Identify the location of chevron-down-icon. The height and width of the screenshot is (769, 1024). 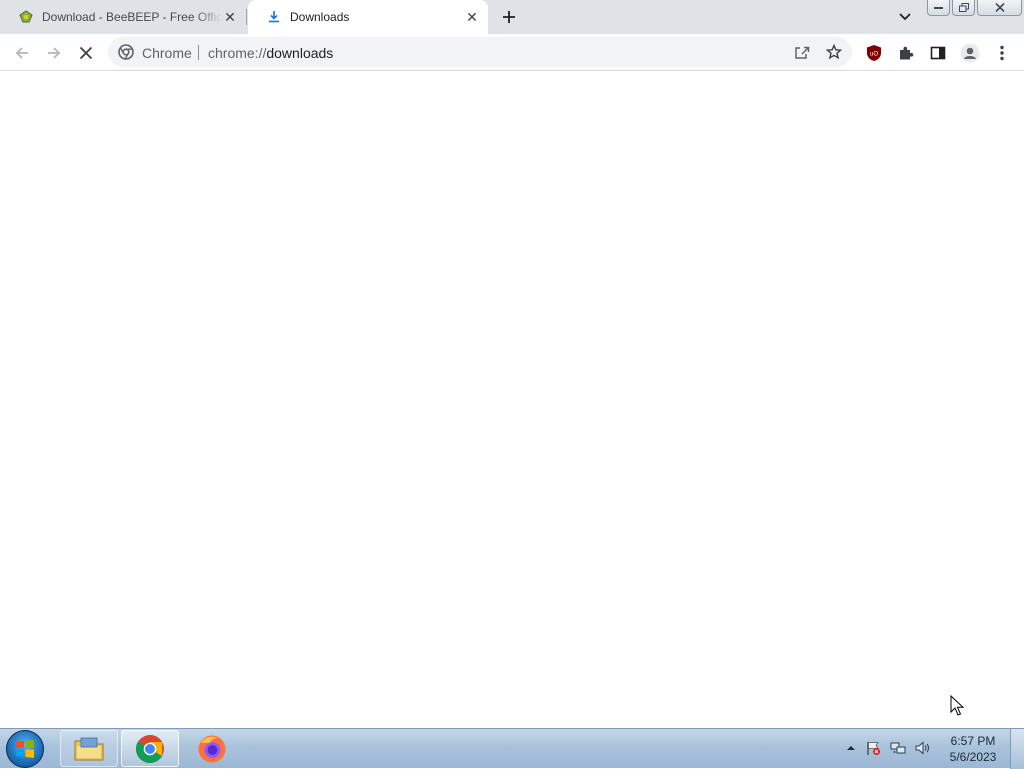
(905, 17).